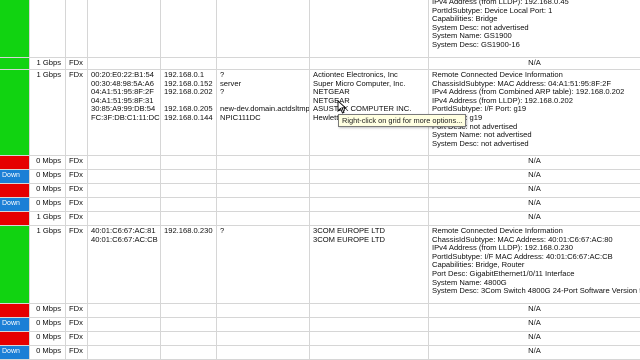 The height and width of the screenshot is (360, 640). I want to click on speed-cell, so click(48, 28).